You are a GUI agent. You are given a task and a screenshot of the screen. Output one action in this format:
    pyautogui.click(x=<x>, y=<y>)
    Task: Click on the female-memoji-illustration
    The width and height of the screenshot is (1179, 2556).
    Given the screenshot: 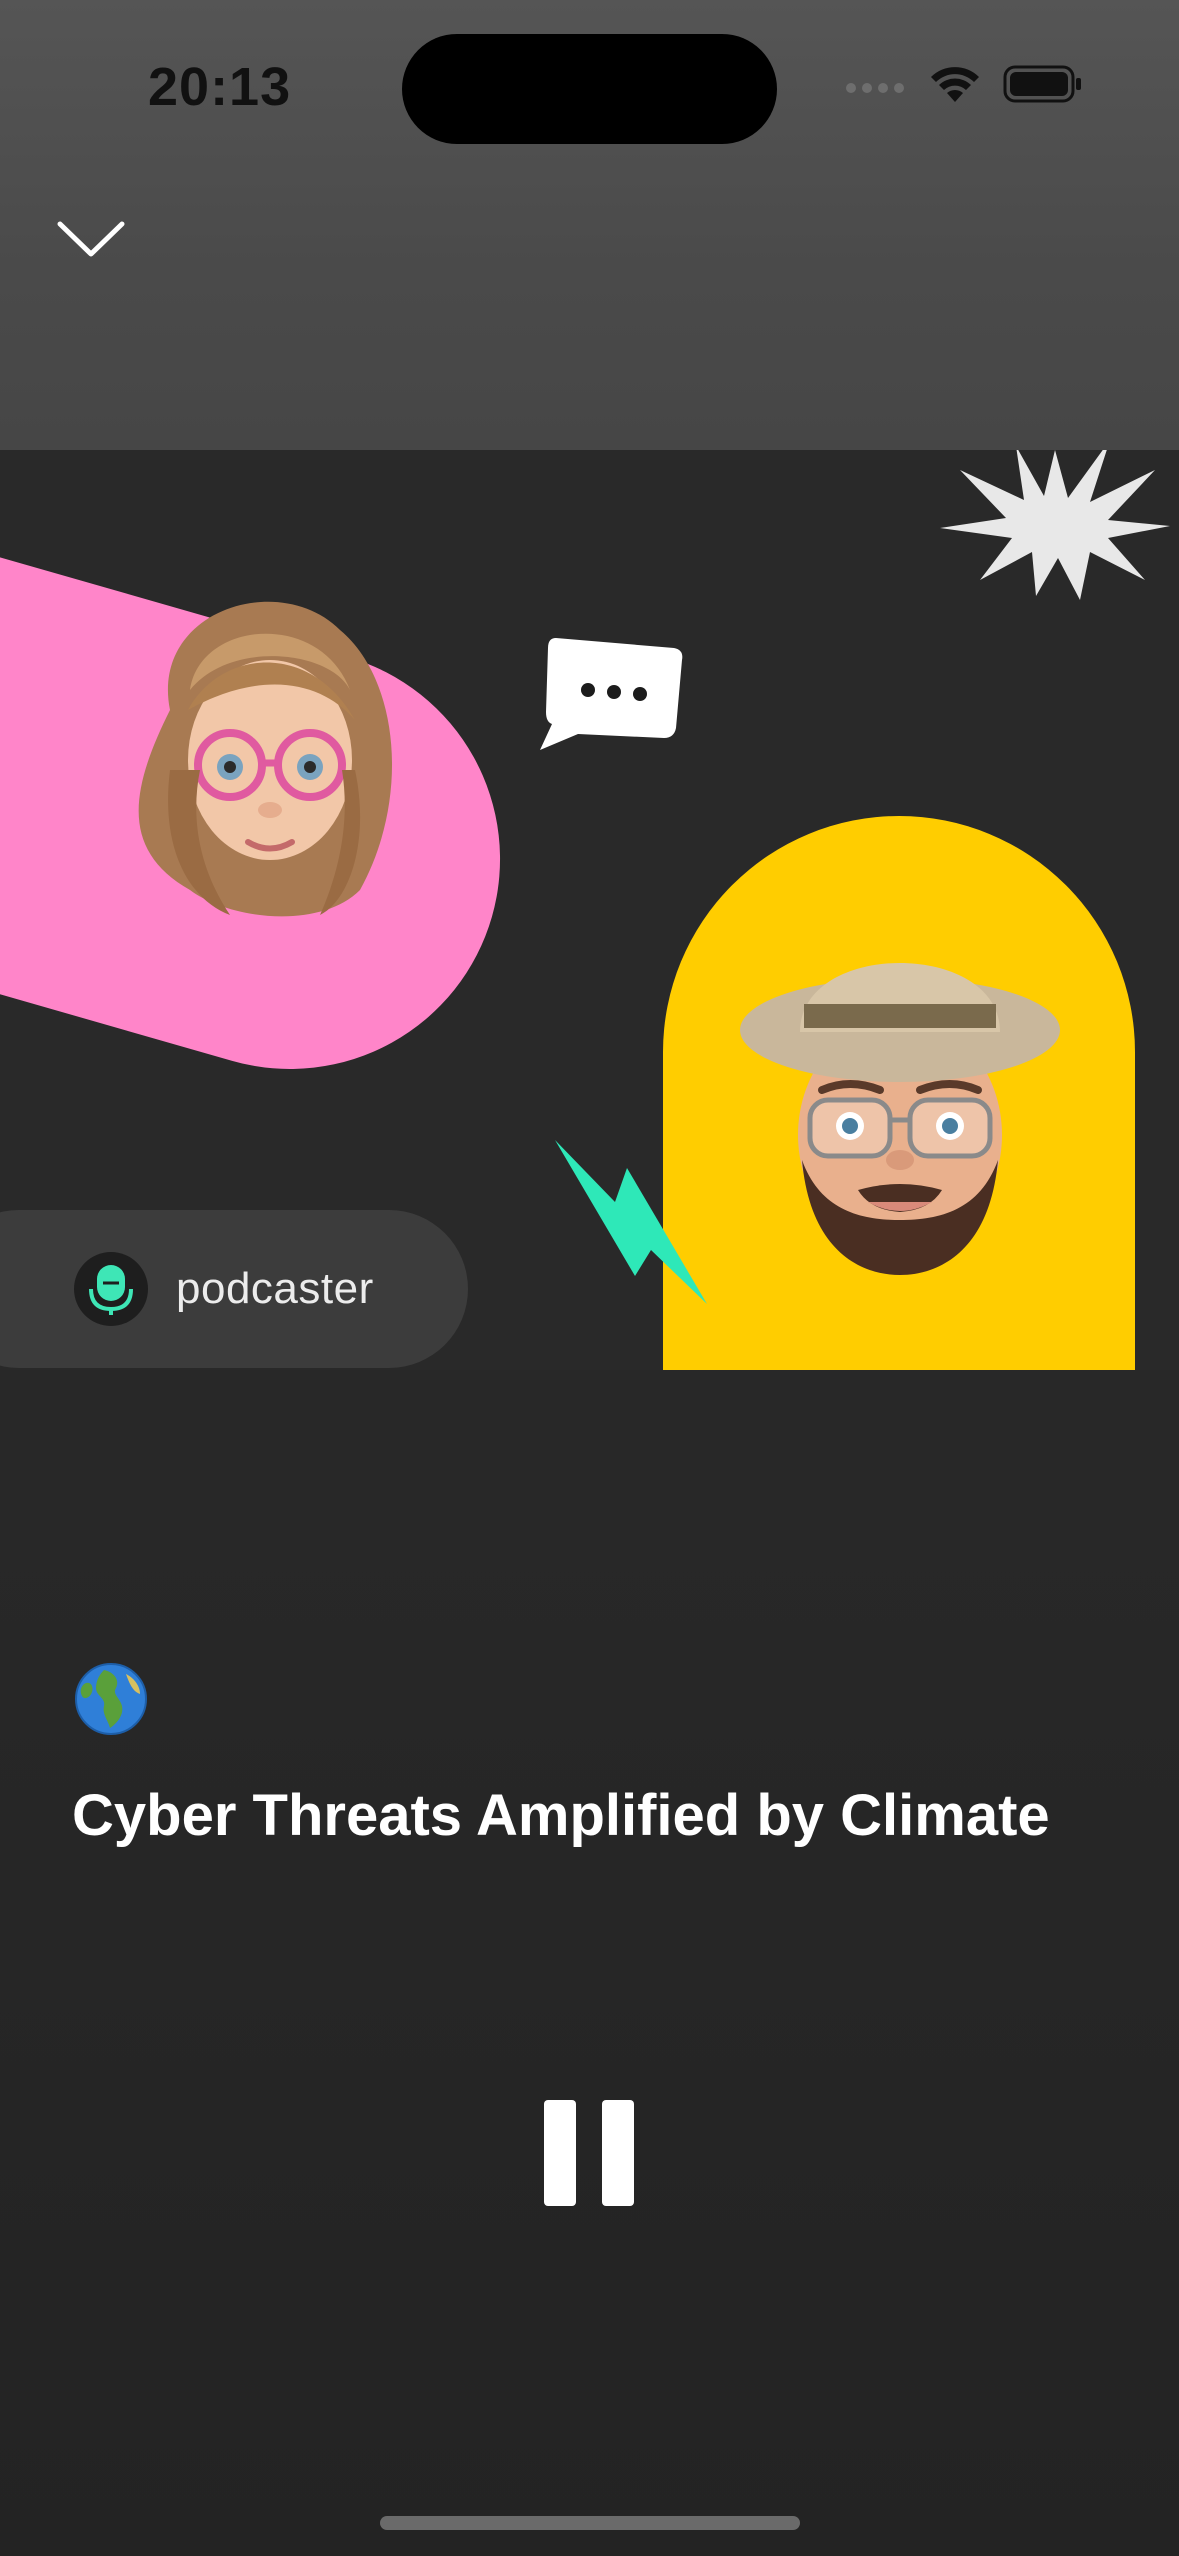 What is the action you would take?
    pyautogui.click(x=265, y=759)
    